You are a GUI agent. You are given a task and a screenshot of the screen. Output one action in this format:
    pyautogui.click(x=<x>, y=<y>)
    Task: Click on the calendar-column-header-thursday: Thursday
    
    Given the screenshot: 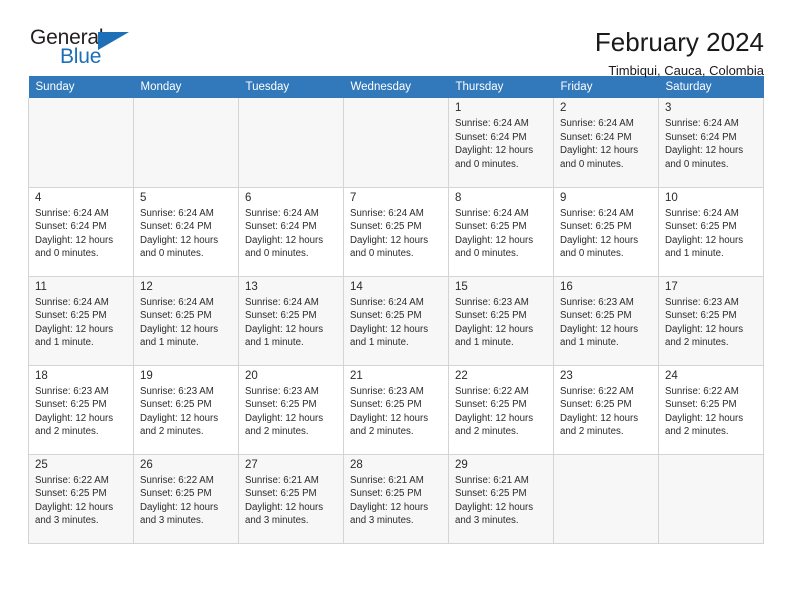 What is the action you would take?
    pyautogui.click(x=501, y=87)
    